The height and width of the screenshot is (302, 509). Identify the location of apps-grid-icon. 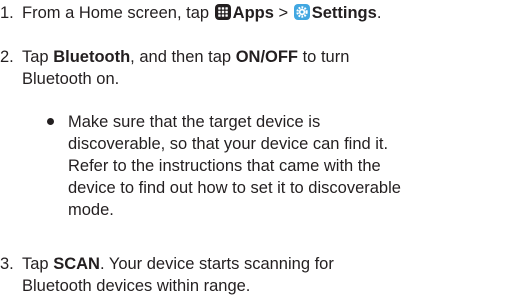
(222, 12).